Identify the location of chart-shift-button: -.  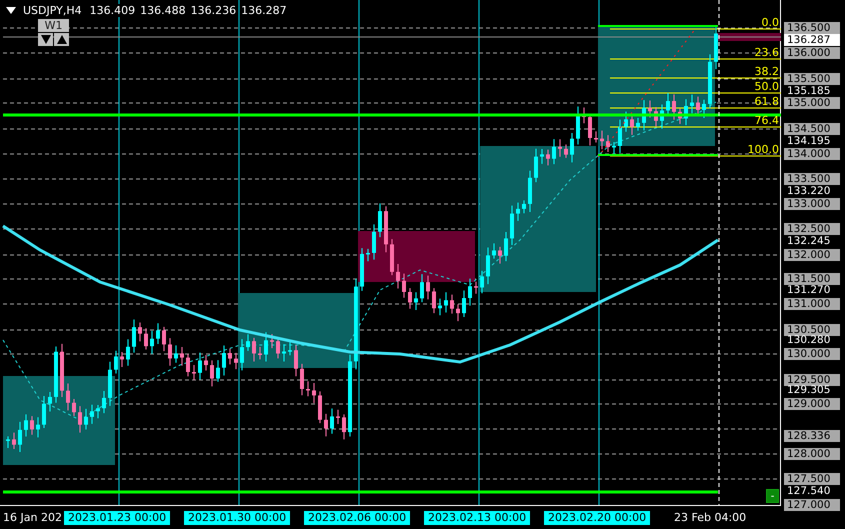
(772, 496).